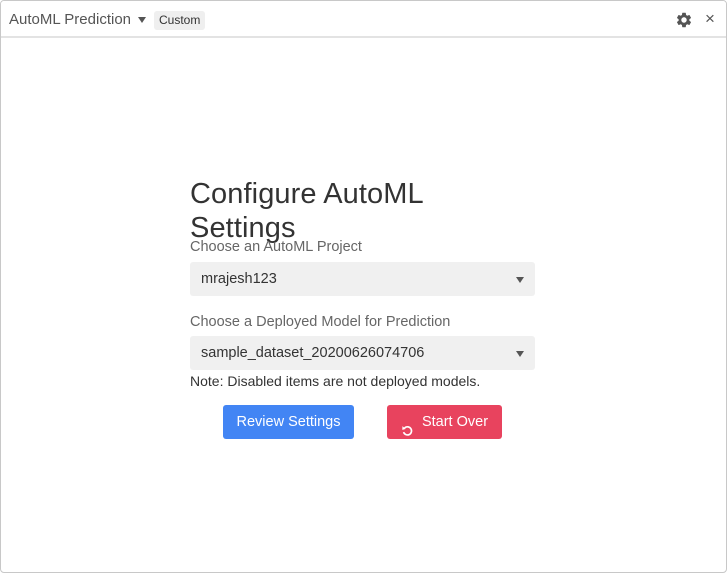 The height and width of the screenshot is (573, 727). What do you see at coordinates (239, 279) in the screenshot?
I see `project-select-value: mrajesh123` at bounding box center [239, 279].